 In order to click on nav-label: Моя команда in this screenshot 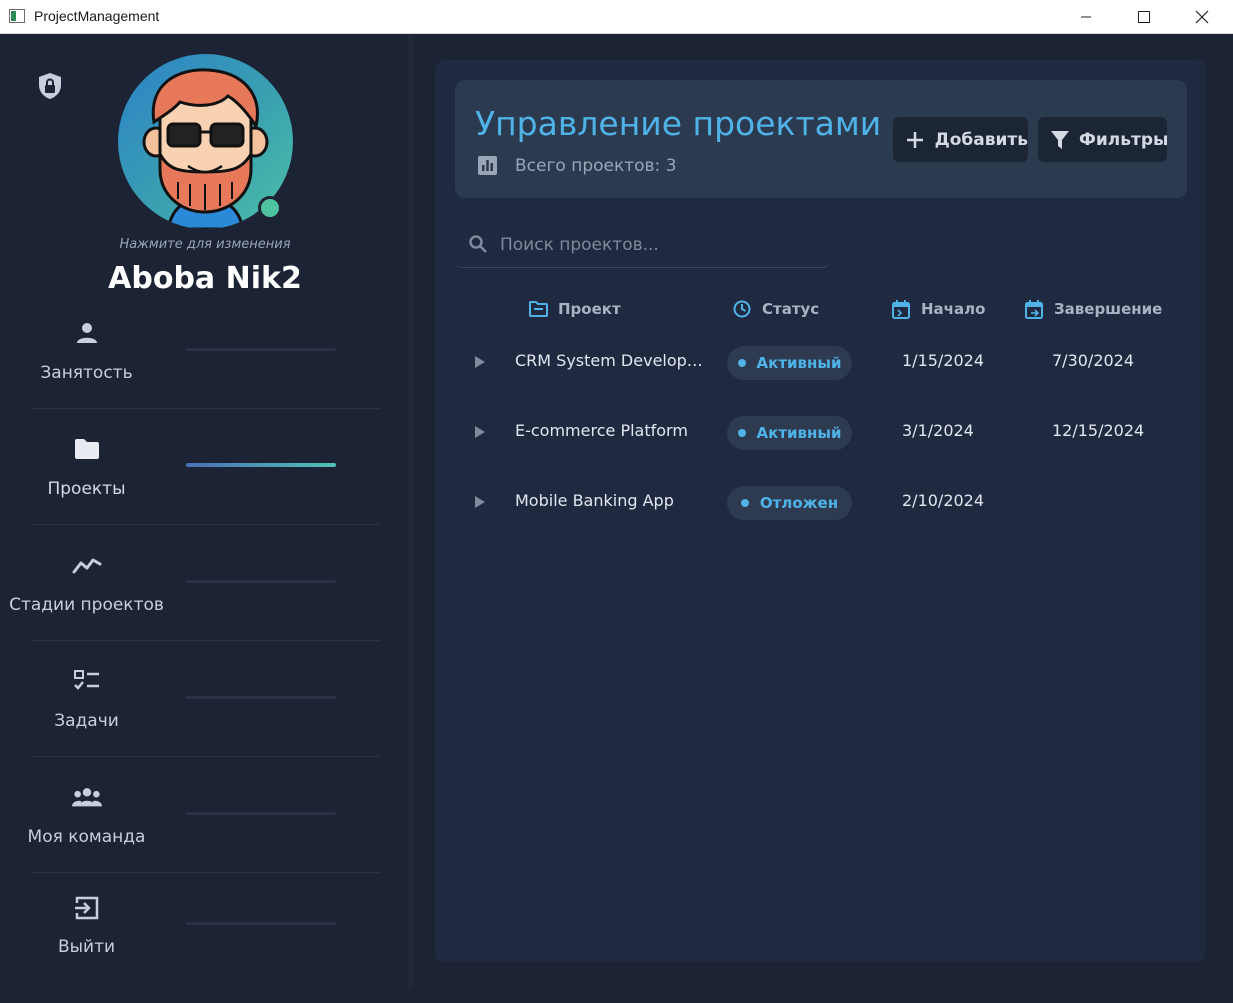, I will do `click(86, 837)`.